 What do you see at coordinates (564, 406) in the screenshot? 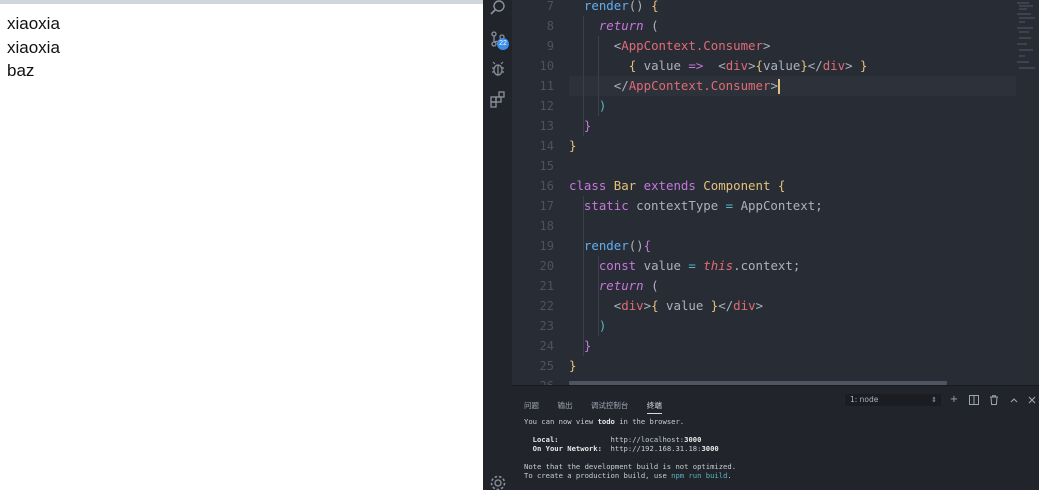
I see `tab-output: 输出` at bounding box center [564, 406].